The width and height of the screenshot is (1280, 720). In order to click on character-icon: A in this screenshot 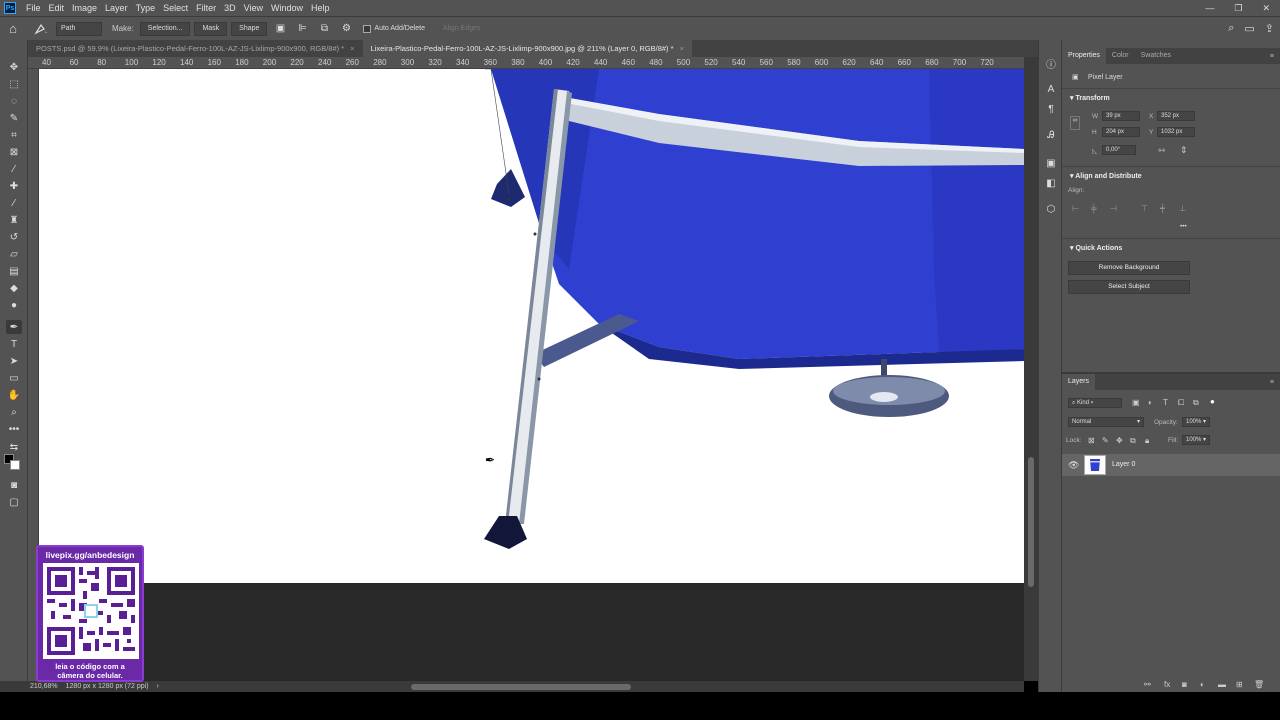, I will do `click(1051, 89)`.